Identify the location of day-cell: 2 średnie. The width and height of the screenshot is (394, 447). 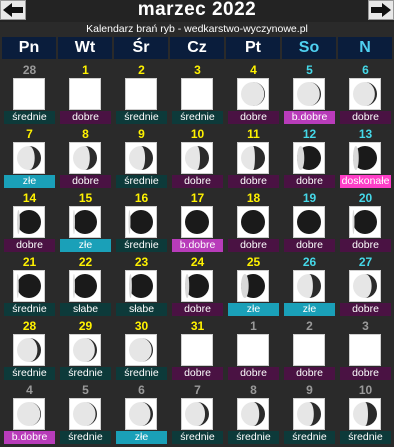
(141, 93).